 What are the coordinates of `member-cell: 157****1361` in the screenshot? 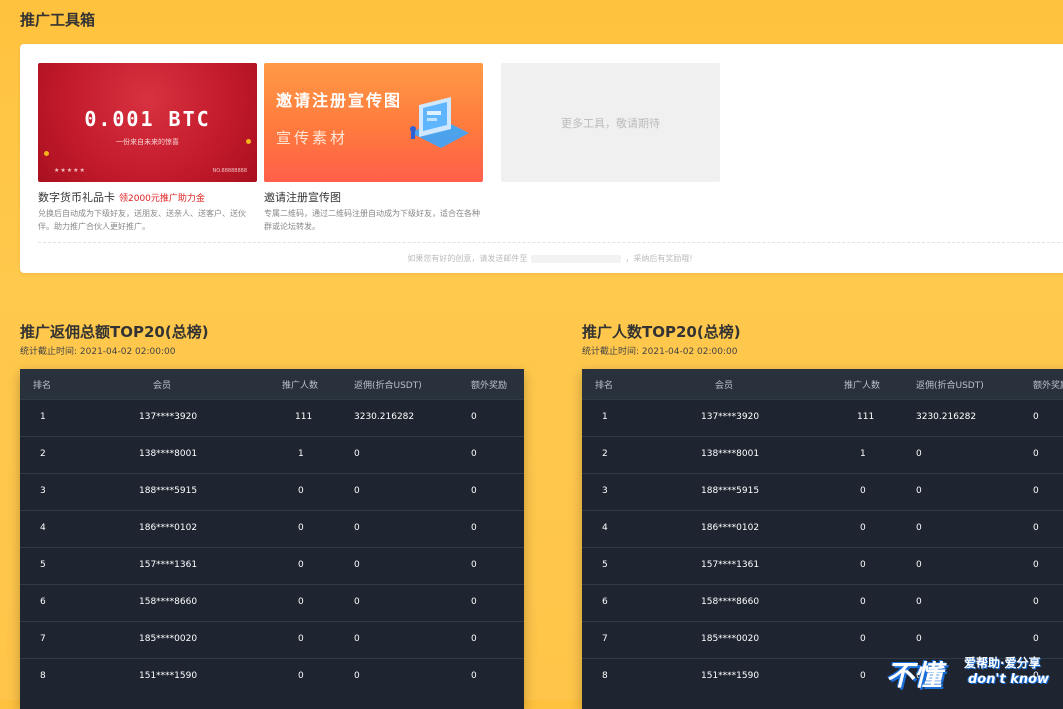 It's located at (730, 565).